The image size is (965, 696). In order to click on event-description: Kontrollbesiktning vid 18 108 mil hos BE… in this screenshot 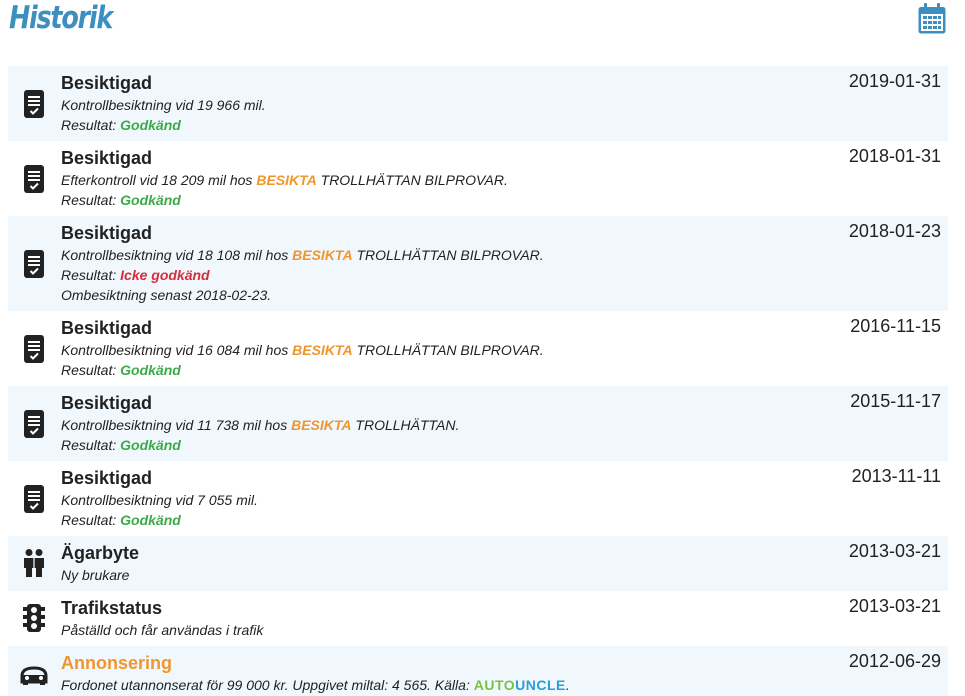, I will do `click(302, 255)`.